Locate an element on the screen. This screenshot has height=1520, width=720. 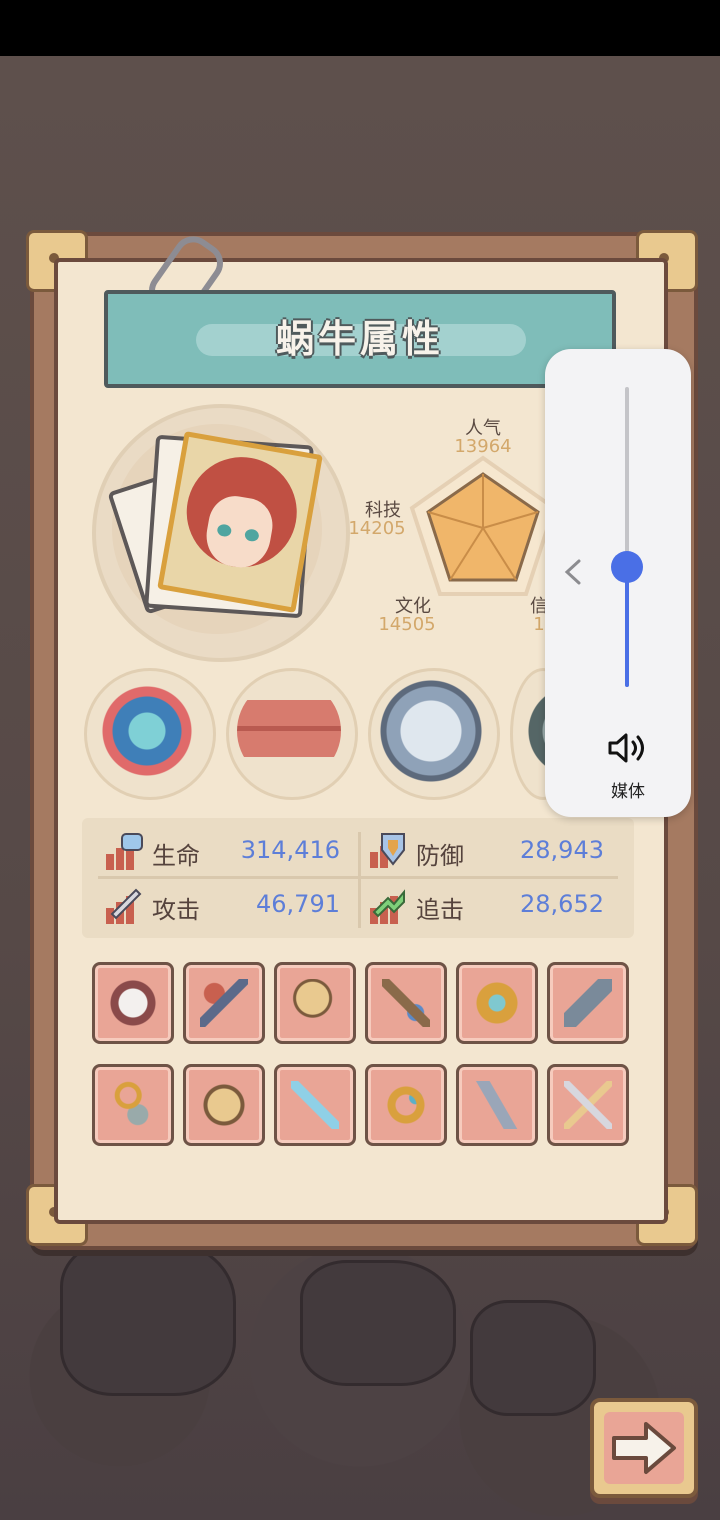
monster-relic-button is located at coordinates (150, 734).